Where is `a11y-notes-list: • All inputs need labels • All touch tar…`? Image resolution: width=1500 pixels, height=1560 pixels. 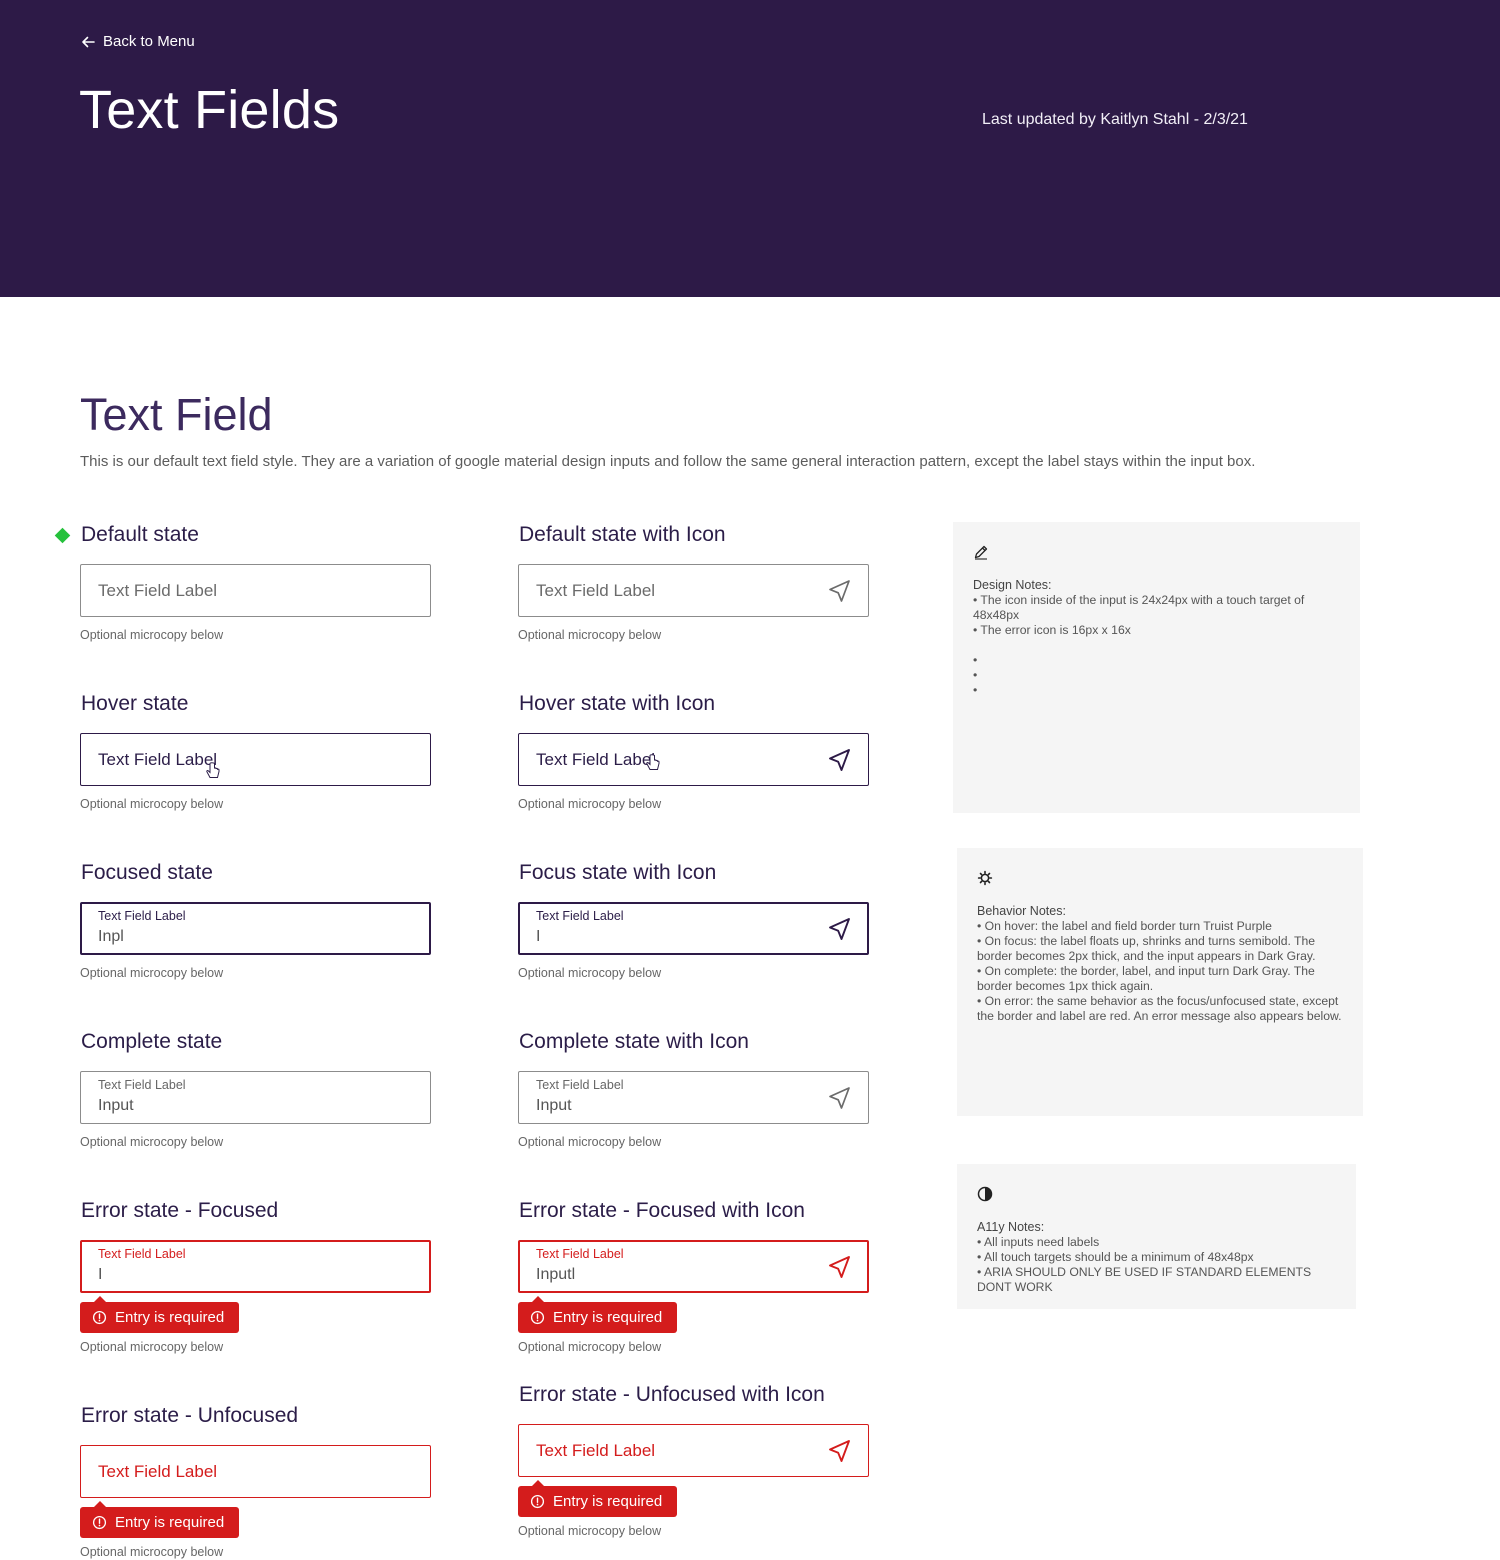
a11y-notes-list: • All inputs need labels • All touch tar… is located at coordinates (1156, 1265).